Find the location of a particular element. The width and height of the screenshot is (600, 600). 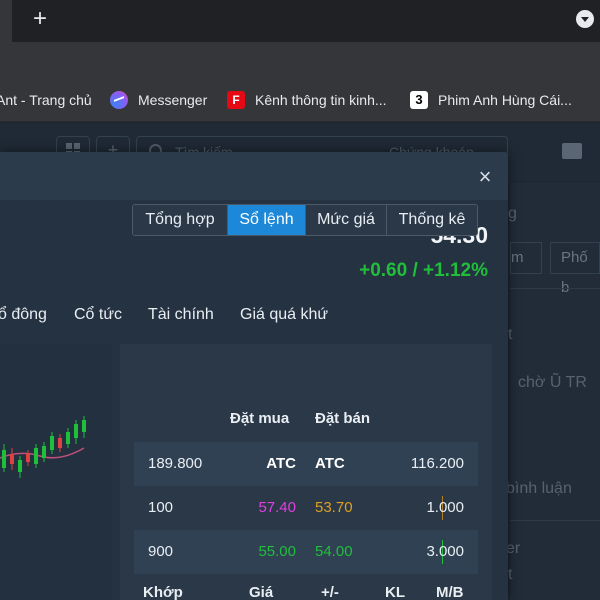

sell-price: 53.70 is located at coordinates (334, 507).